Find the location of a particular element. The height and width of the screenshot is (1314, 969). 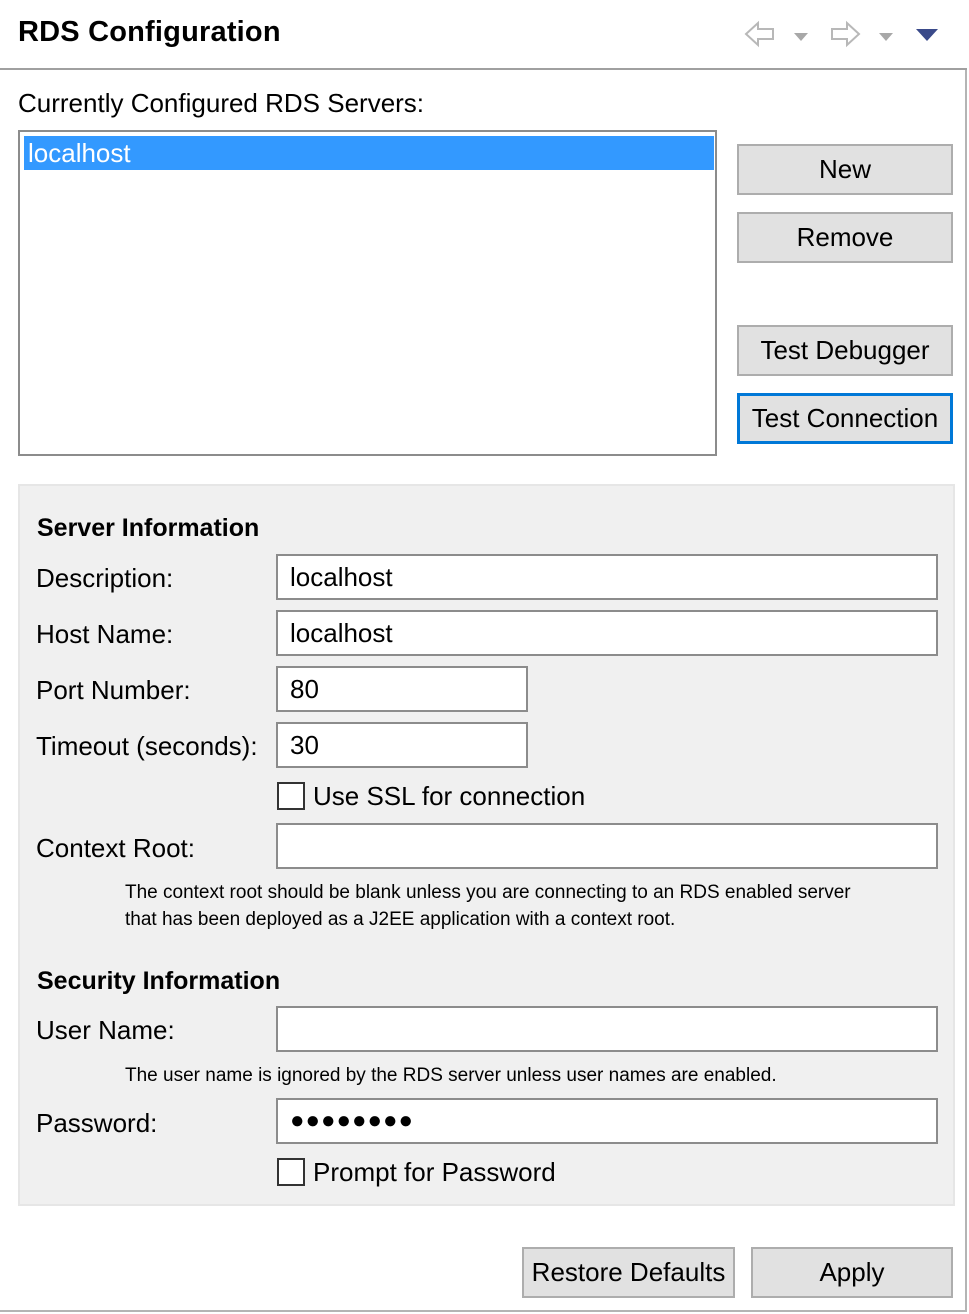

host-name-label: Host Name: is located at coordinates (105, 634).